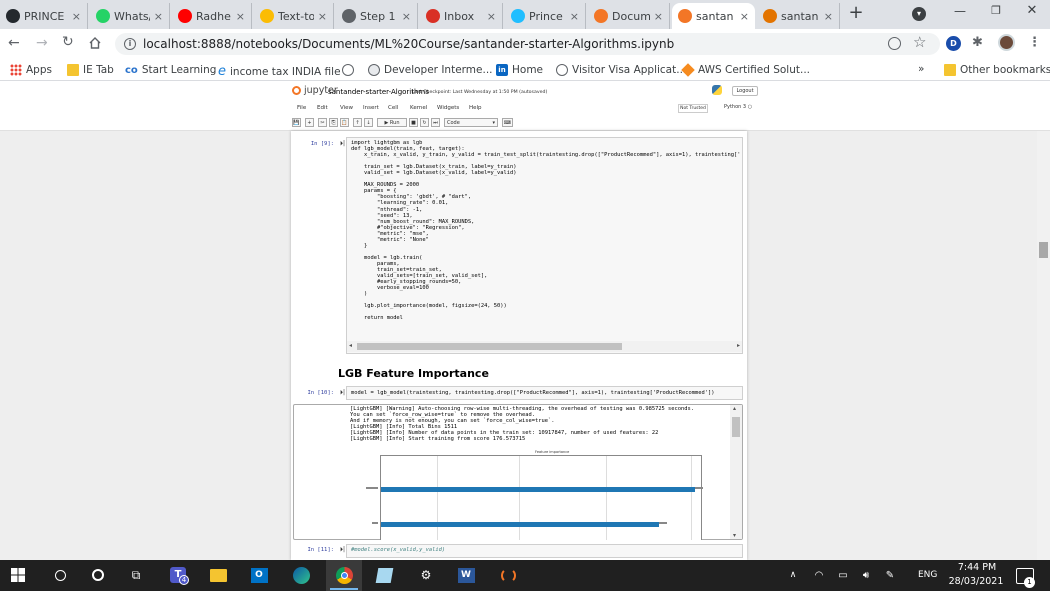 This screenshot has height=591, width=1050. Describe the element at coordinates (977, 42) in the screenshot. I see `extensions-icon: ✱` at that location.